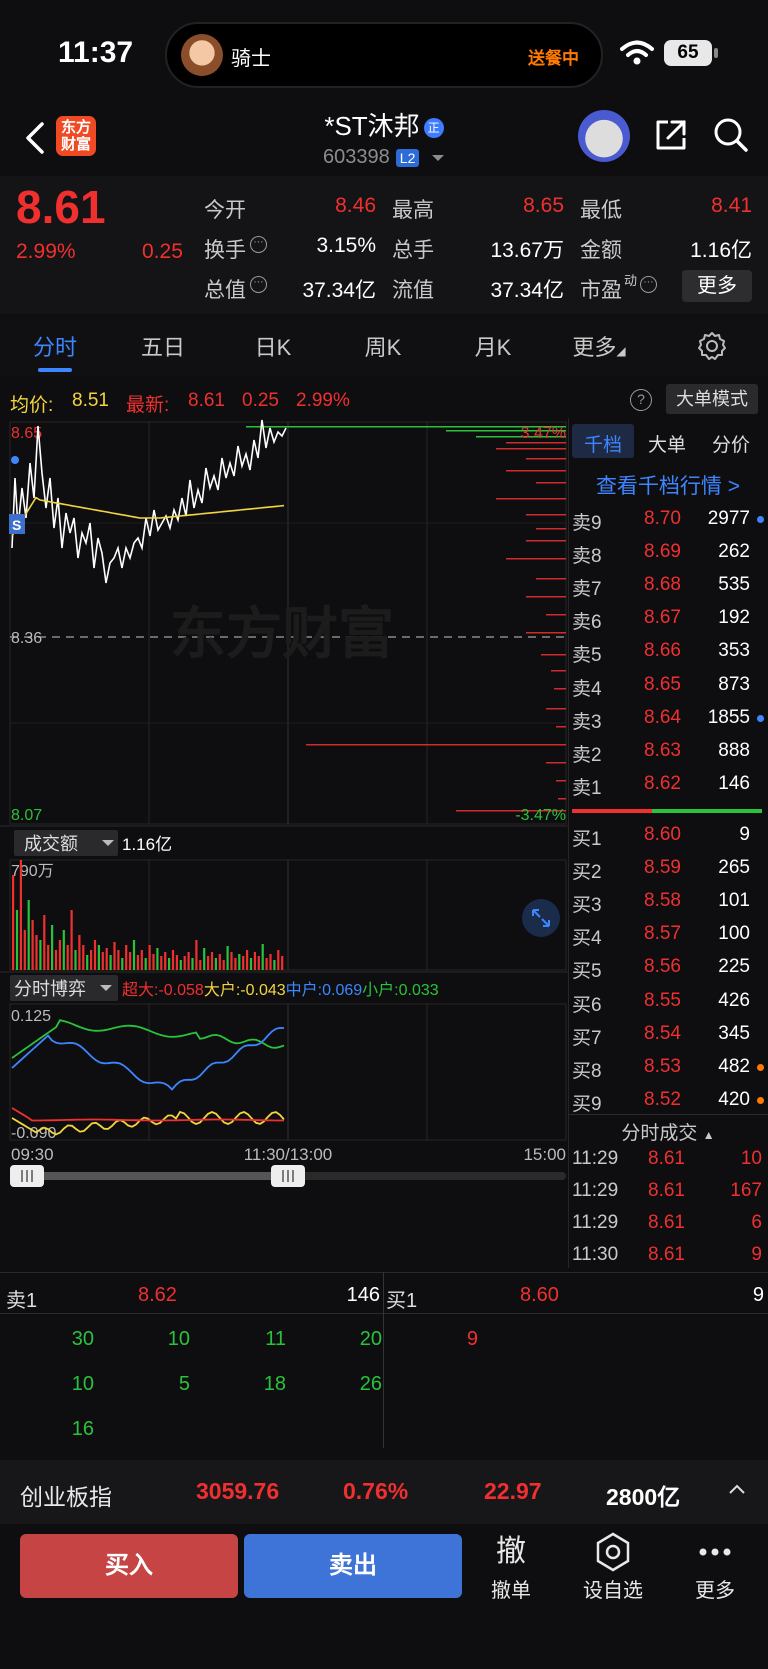 The image size is (768, 1669). What do you see at coordinates (670, 723) in the screenshot?
I see `order-book-row: 卖3 8.64 1855` at bounding box center [670, 723].